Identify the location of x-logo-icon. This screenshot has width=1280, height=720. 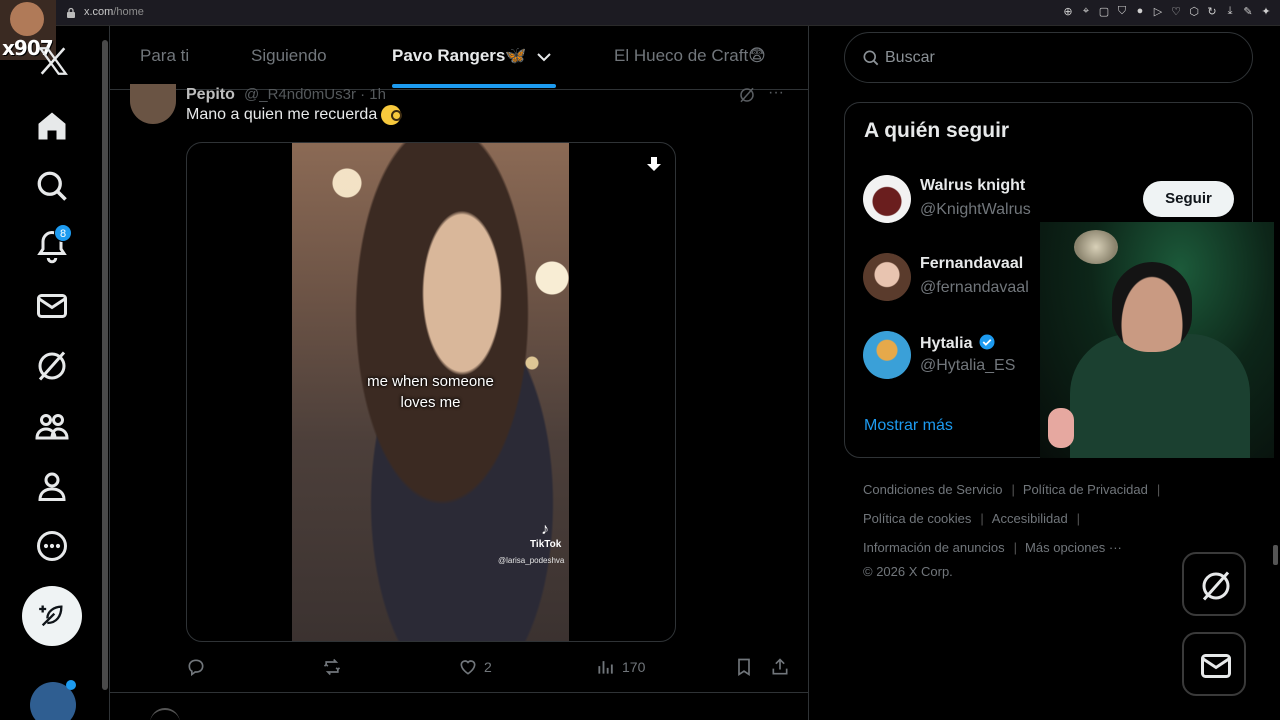
(53, 61).